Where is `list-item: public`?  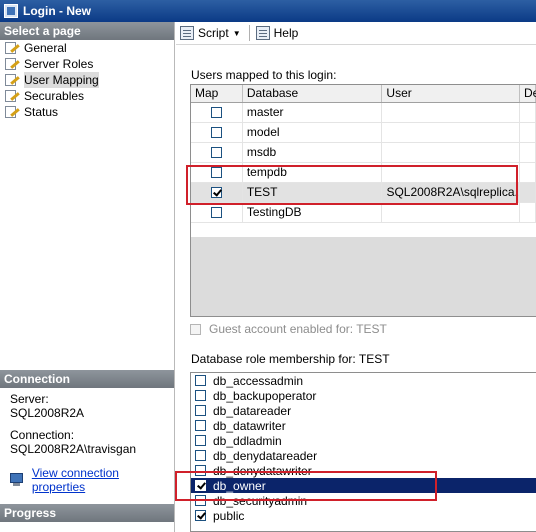 list-item: public is located at coordinates (363, 515).